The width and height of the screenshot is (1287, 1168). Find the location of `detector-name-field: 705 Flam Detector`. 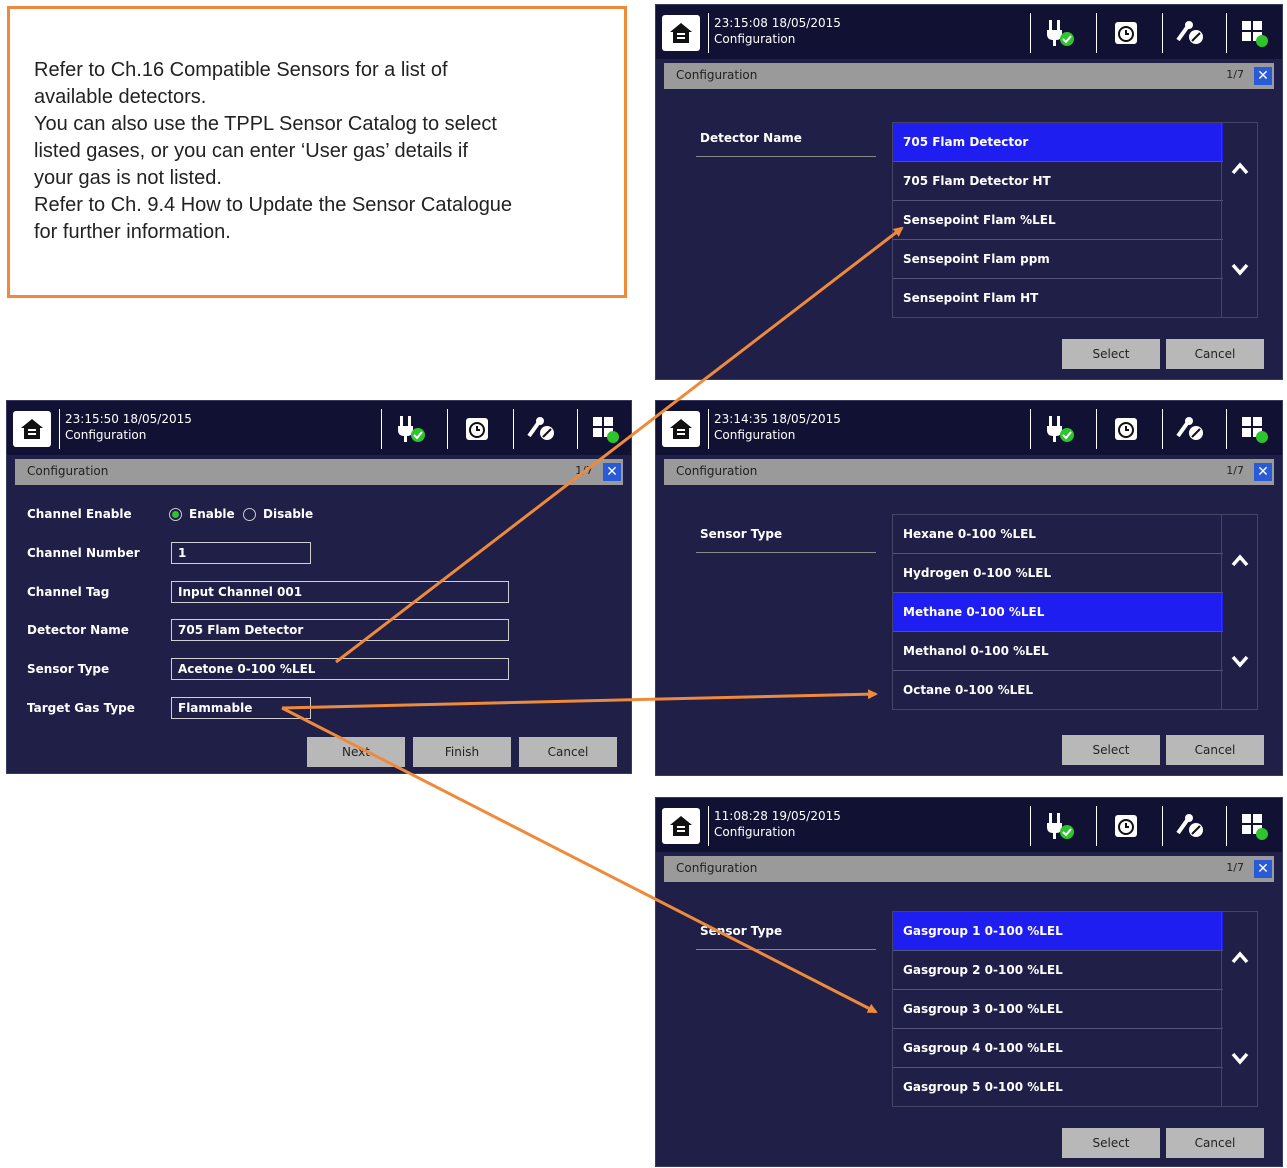

detector-name-field: 705 Flam Detector is located at coordinates (340, 630).